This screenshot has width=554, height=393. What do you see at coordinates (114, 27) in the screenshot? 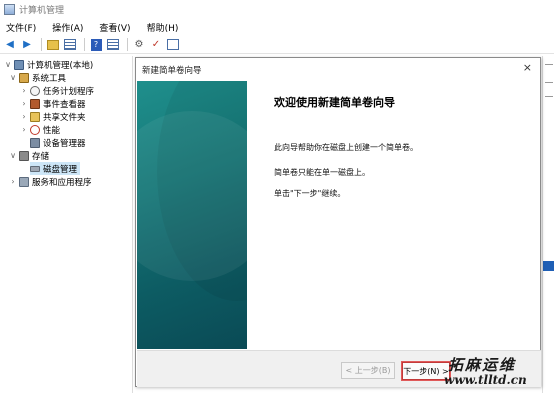
I see `menu-view: 查看(V)` at bounding box center [114, 27].